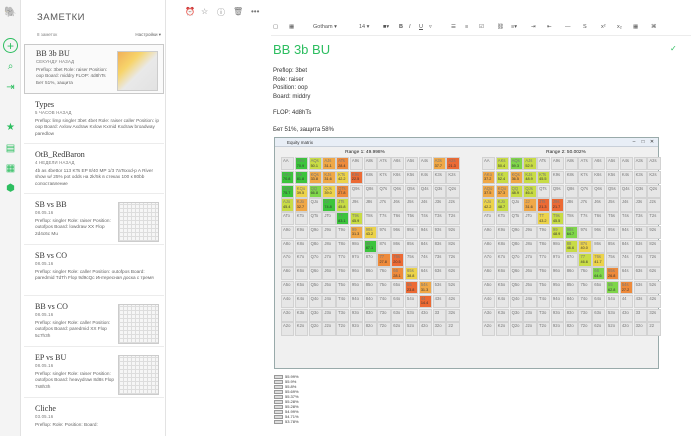 The width and height of the screenshot is (700, 436). What do you see at coordinates (275, 27) in the screenshot?
I see `attach-icon: ▢` at bounding box center [275, 27].